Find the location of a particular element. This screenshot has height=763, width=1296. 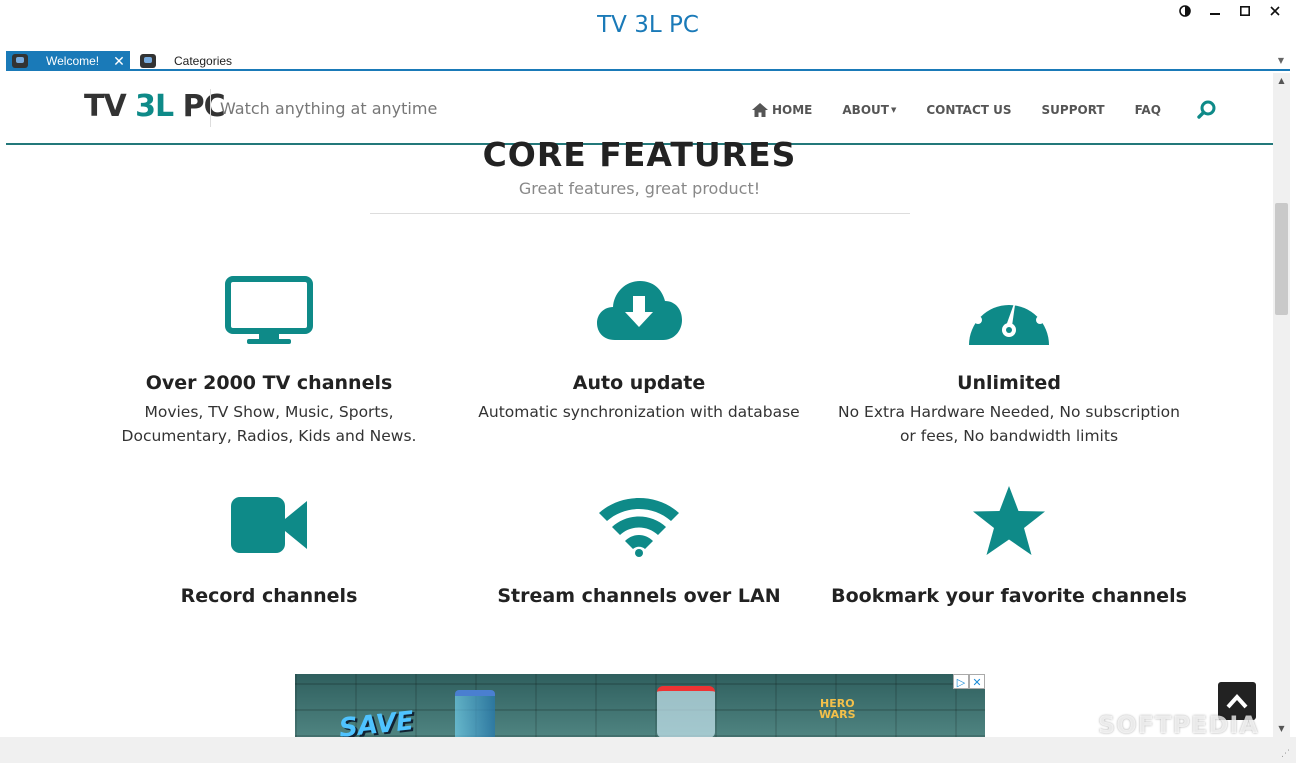

ad-choices: ▷ ✕ is located at coordinates (969, 681).